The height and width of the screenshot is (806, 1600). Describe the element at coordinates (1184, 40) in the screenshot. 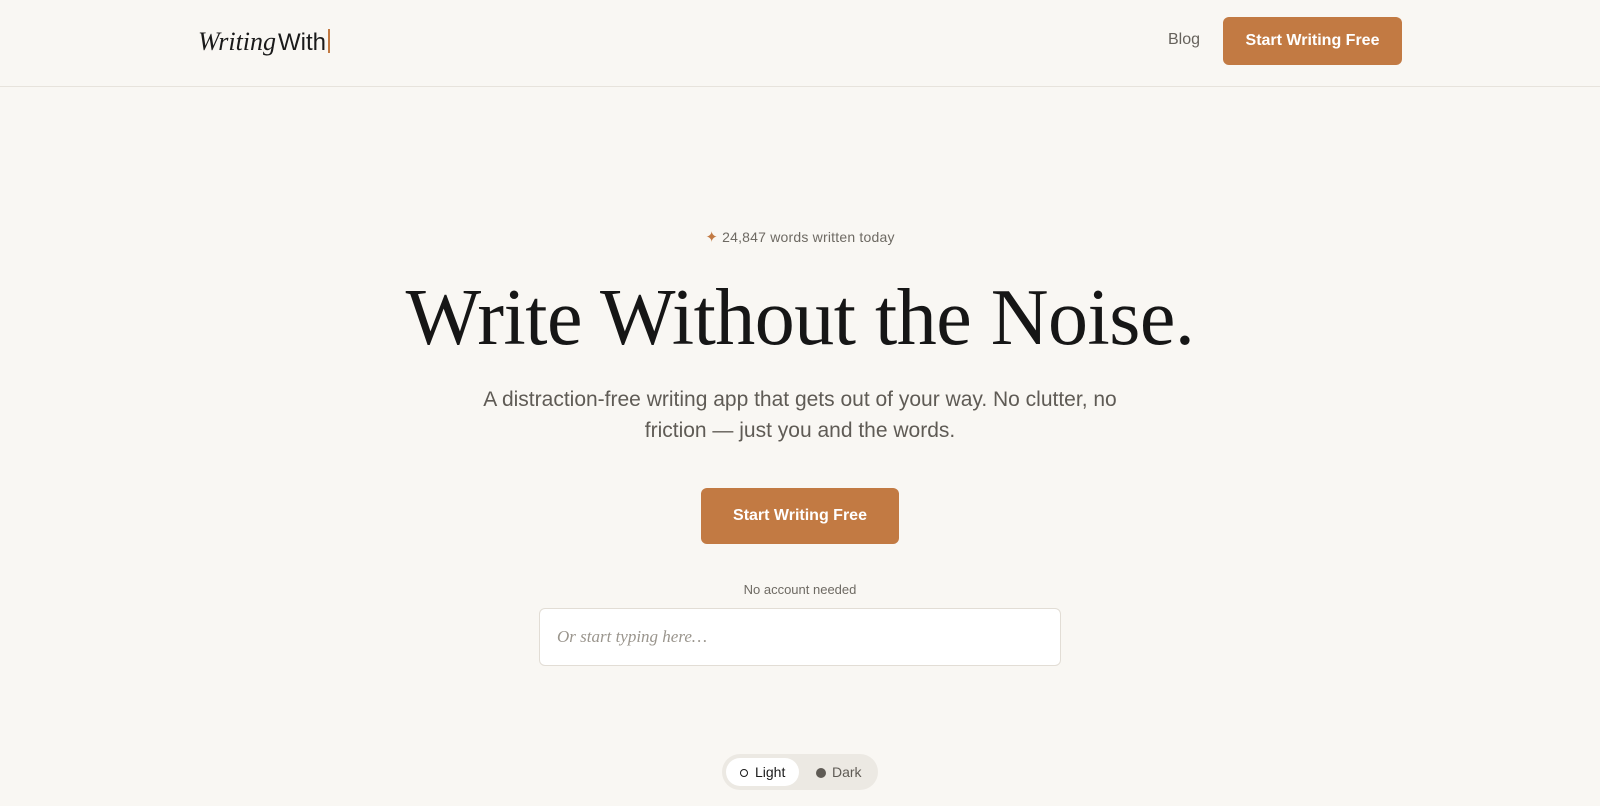

I see `nav-blog-link: Blog` at that location.